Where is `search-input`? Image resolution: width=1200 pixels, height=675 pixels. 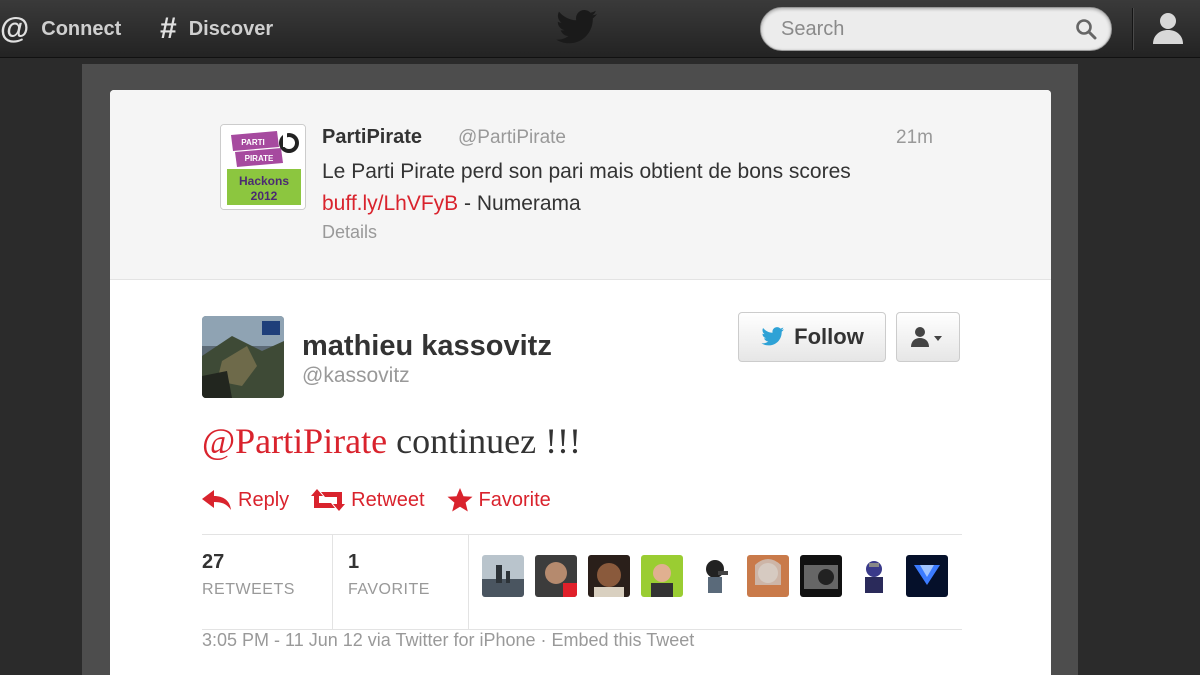
search-input is located at coordinates (926, 29).